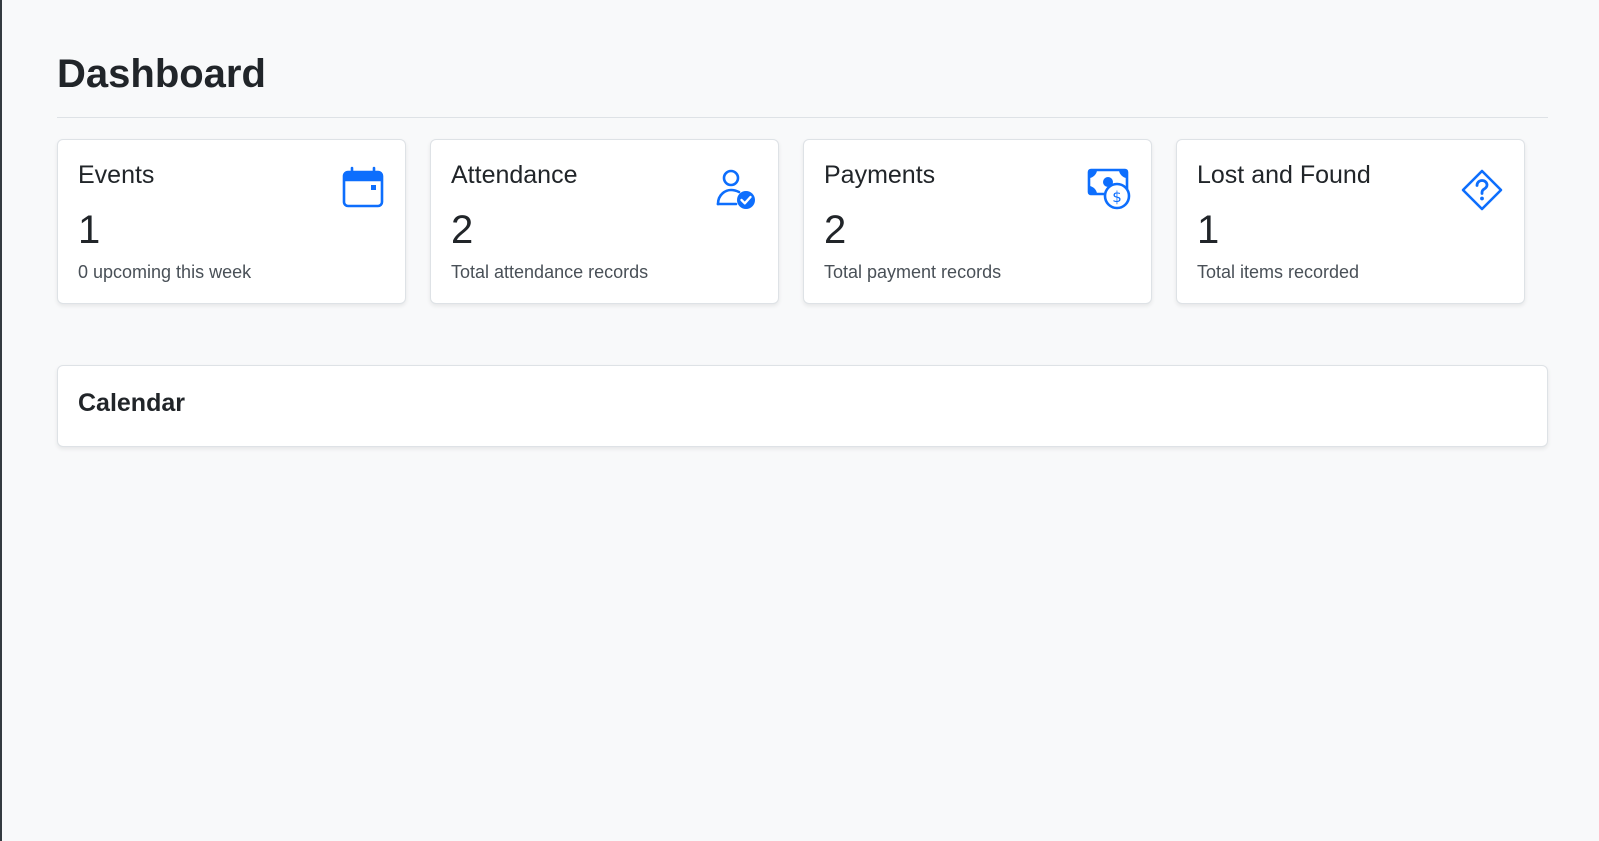 Image resolution: width=1599 pixels, height=841 pixels. What do you see at coordinates (913, 272) in the screenshot?
I see `stat-card-subtitle: Total payment records` at bounding box center [913, 272].